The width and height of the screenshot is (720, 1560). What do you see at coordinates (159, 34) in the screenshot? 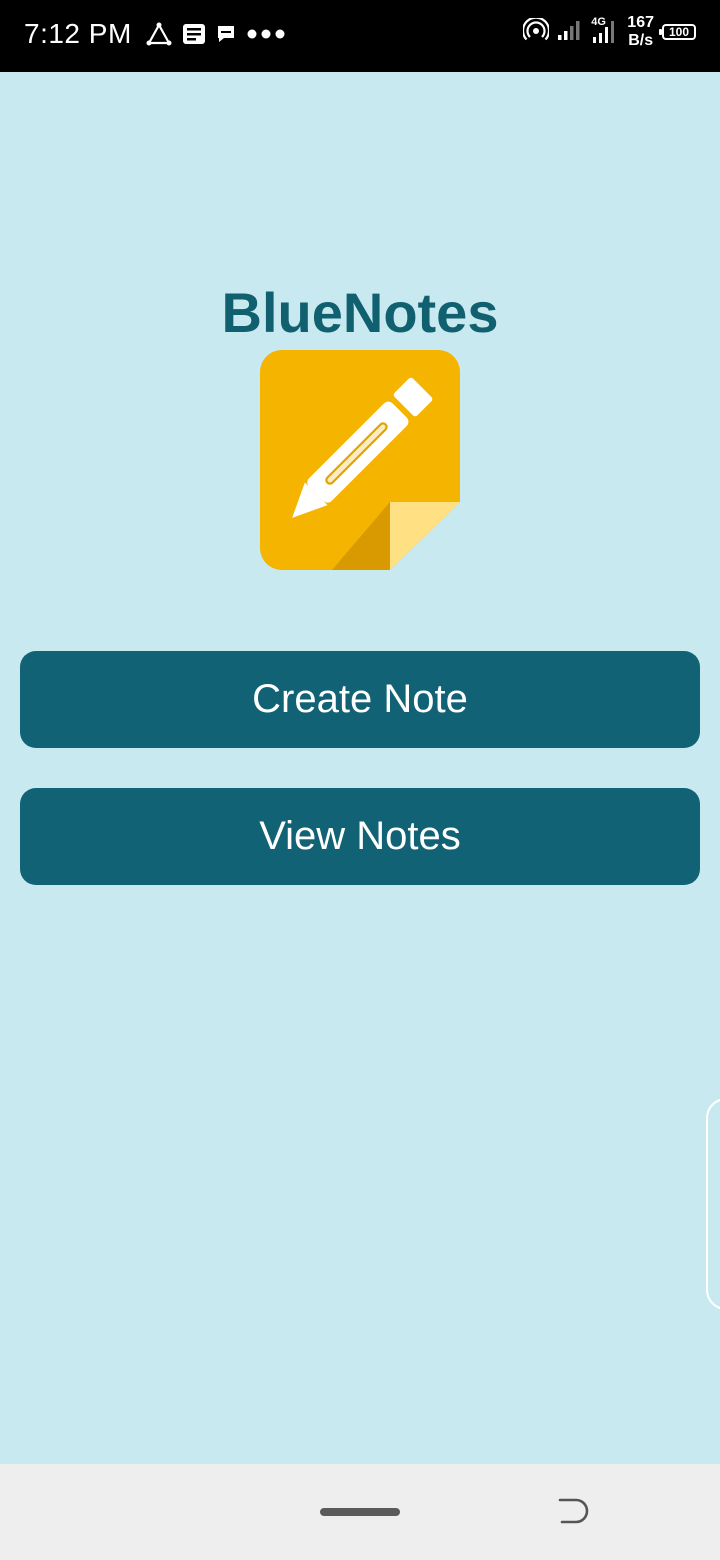
I see `triangle-nodes-icon` at bounding box center [159, 34].